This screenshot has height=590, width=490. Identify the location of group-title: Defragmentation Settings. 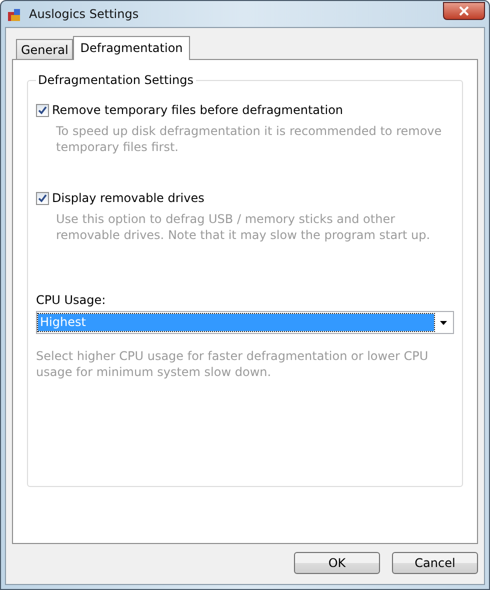
(116, 80).